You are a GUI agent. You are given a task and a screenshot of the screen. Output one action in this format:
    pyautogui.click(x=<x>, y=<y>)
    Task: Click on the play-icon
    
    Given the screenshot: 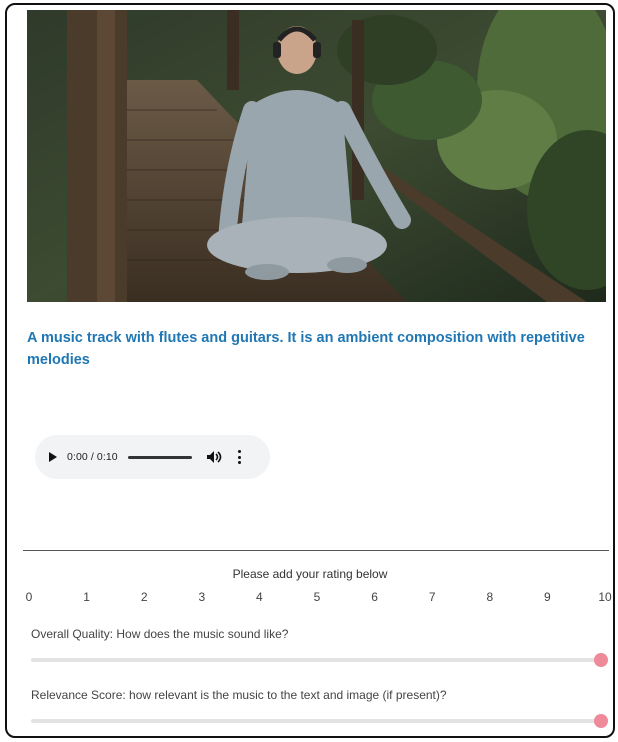 What is the action you would take?
    pyautogui.click(x=53, y=457)
    